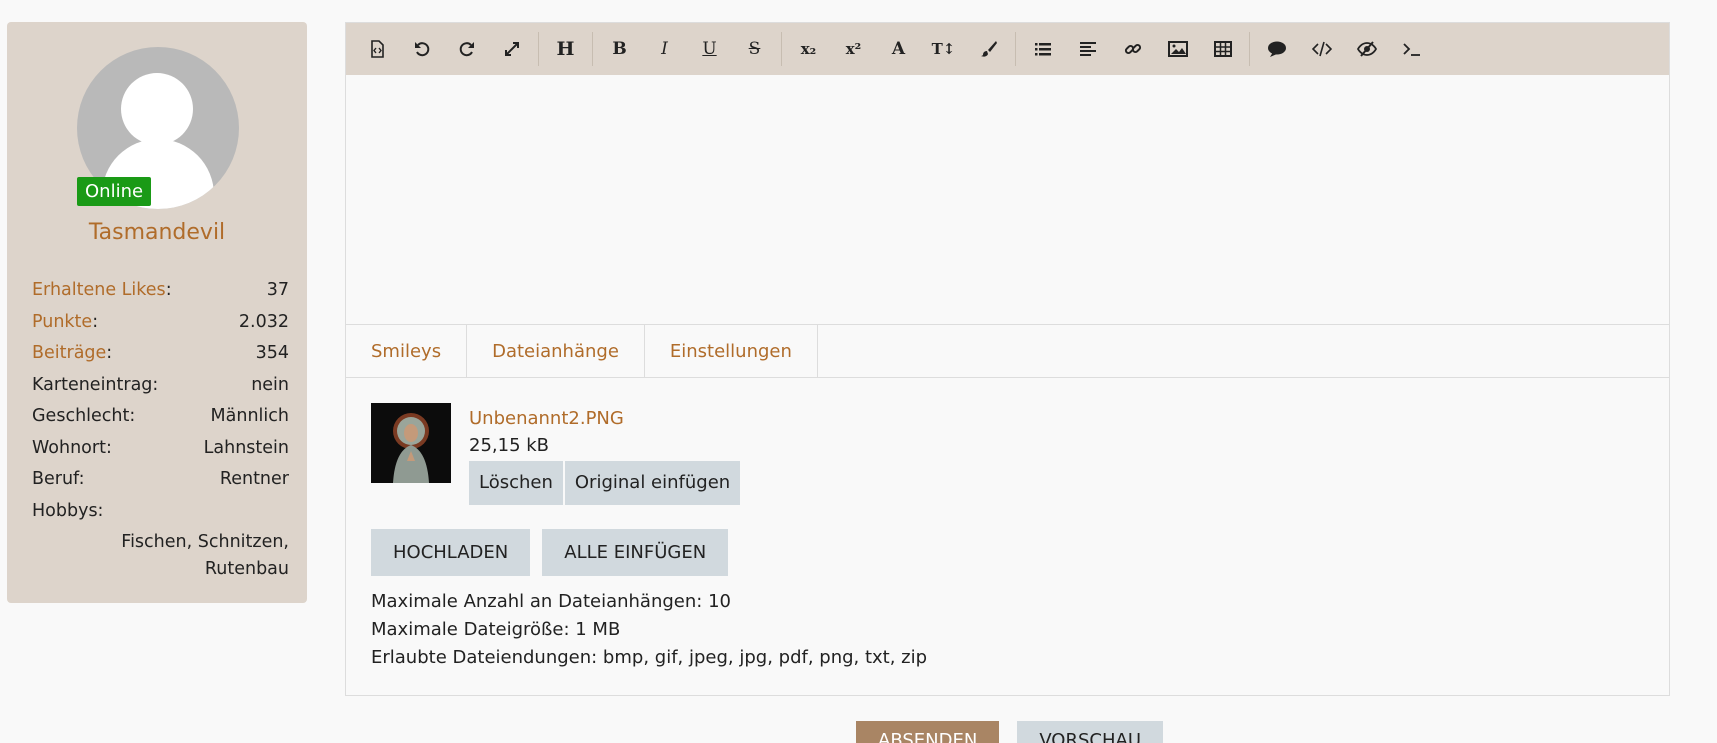 The width and height of the screenshot is (1717, 743). Describe the element at coordinates (421, 49) in the screenshot. I see `undo-icon` at that location.